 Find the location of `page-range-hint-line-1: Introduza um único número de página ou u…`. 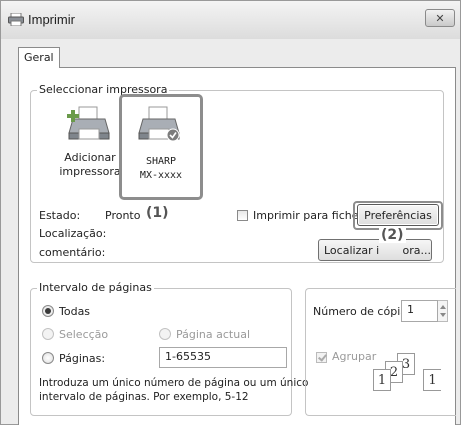

page-range-hint-line-1: Introduza um único número de página ou u… is located at coordinates (174, 383).